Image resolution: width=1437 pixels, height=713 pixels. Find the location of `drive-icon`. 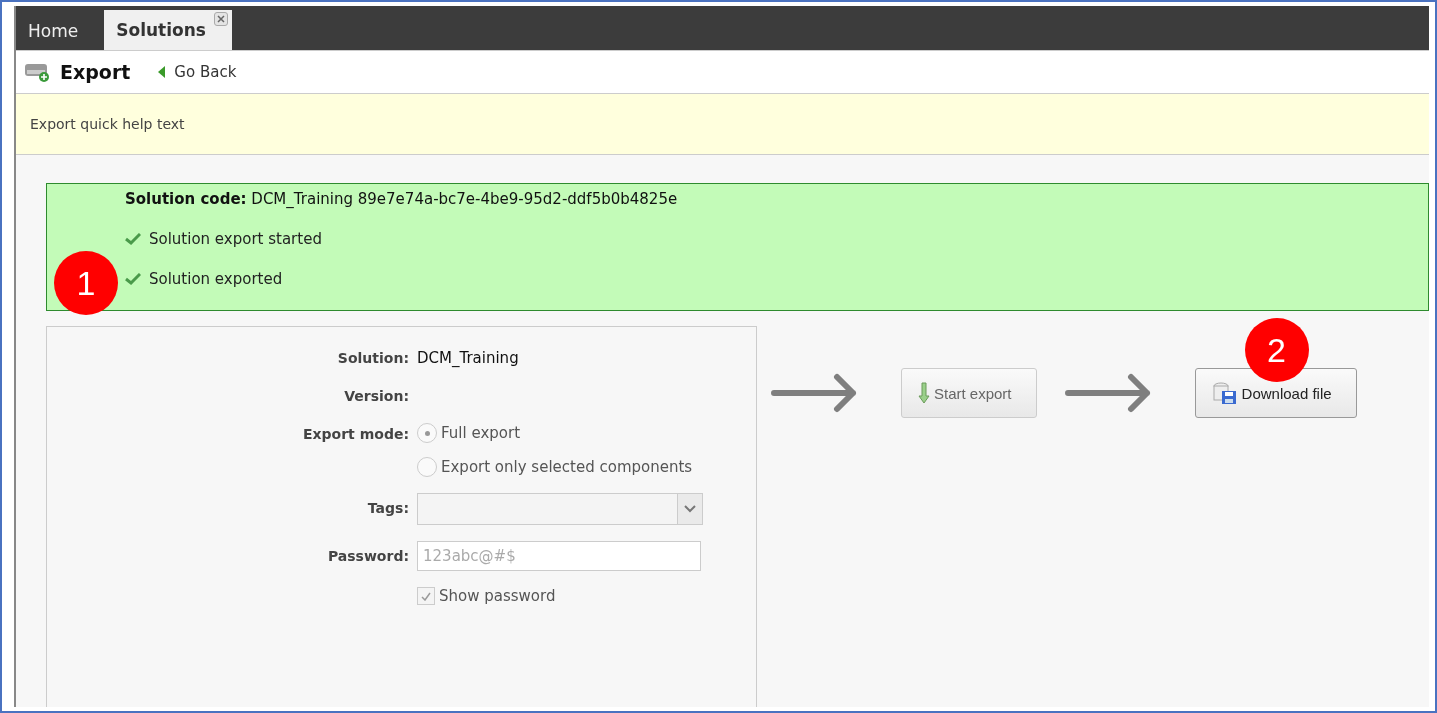

drive-icon is located at coordinates (37, 72).